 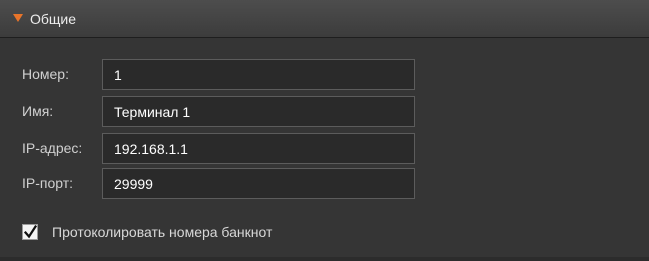 I want to click on number-input, so click(x=258, y=74).